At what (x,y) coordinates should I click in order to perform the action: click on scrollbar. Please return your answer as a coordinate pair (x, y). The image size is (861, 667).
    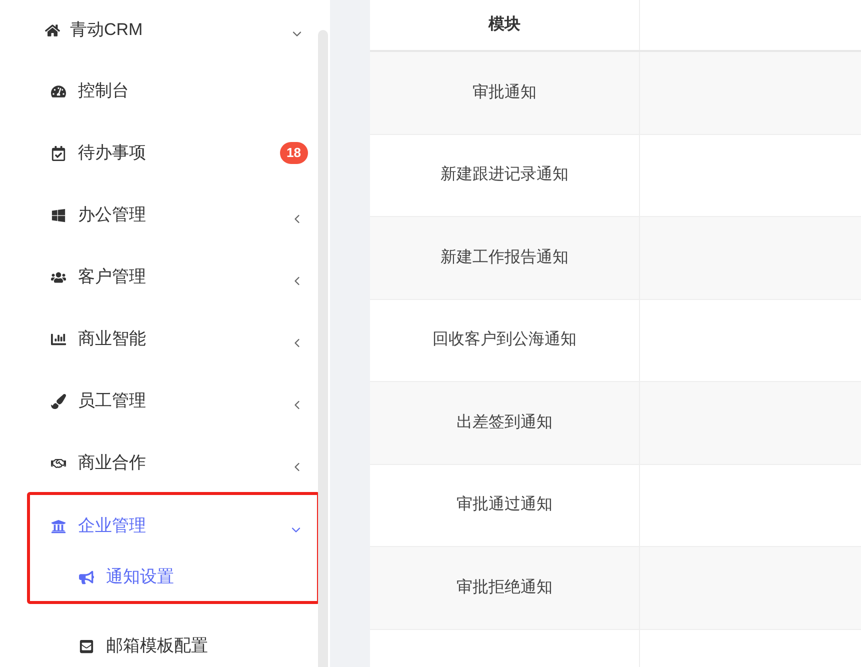
    Looking at the image, I should click on (323, 348).